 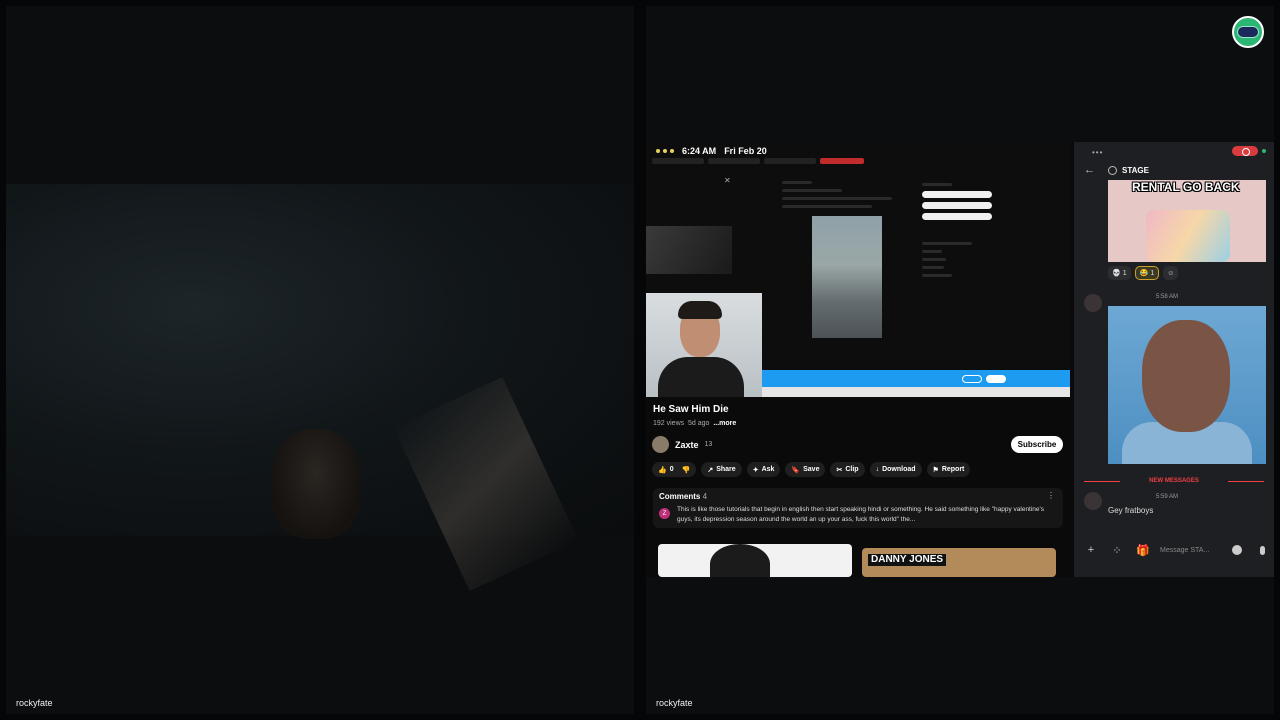 I want to click on recommended-video-2: DANNY JONES, so click(x=959, y=562).